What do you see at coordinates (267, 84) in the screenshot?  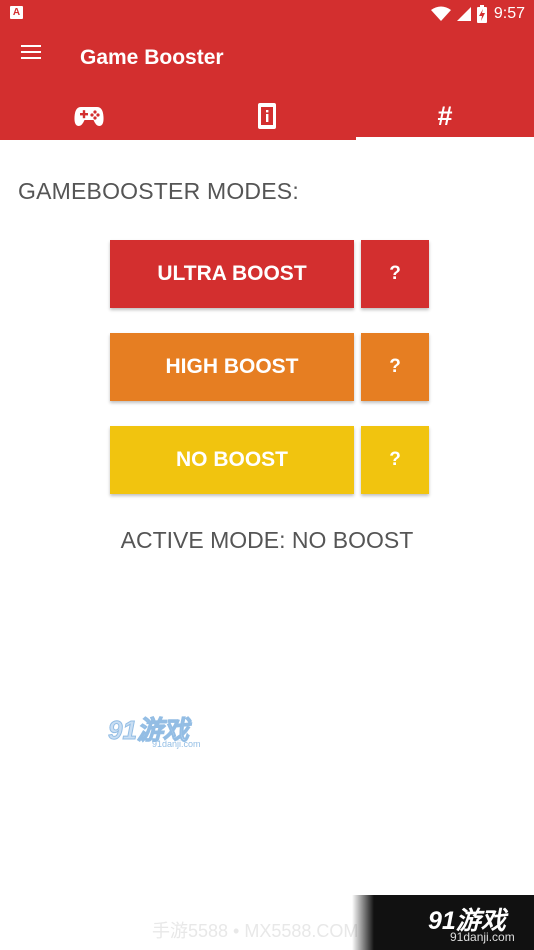 I see `app-bar: Game Booster #` at bounding box center [267, 84].